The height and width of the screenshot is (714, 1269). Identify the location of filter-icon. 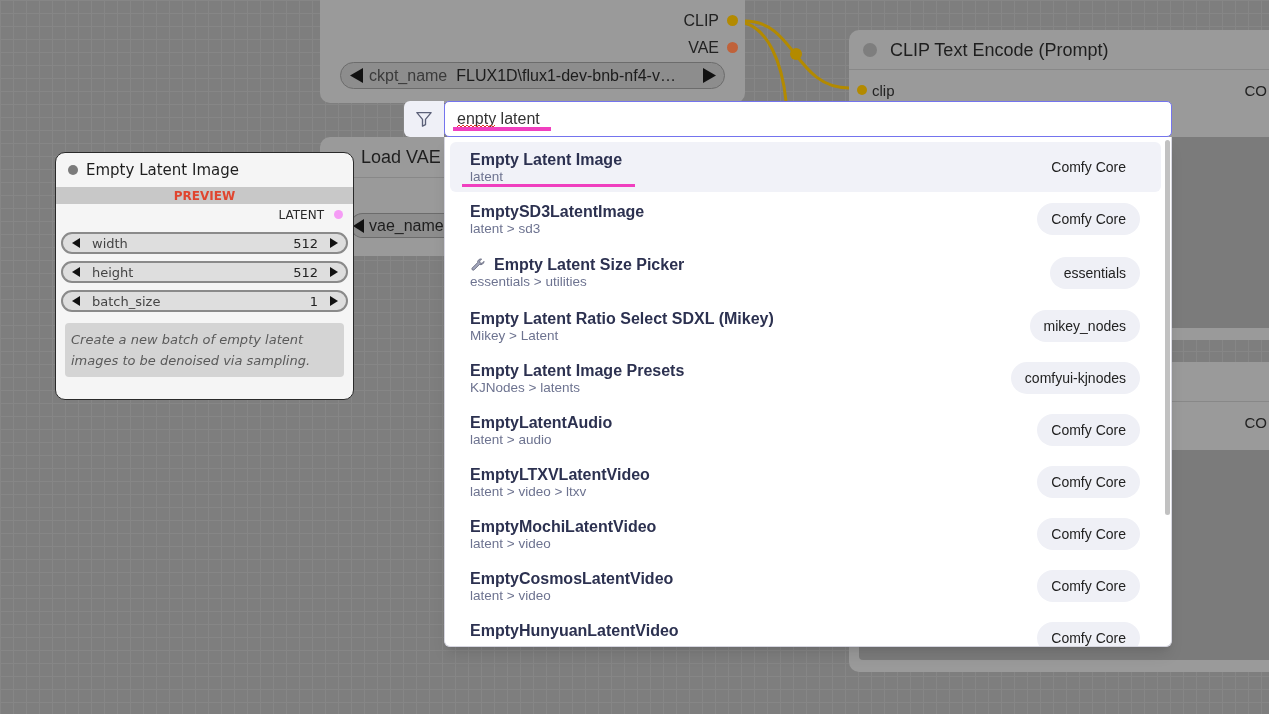
(424, 119).